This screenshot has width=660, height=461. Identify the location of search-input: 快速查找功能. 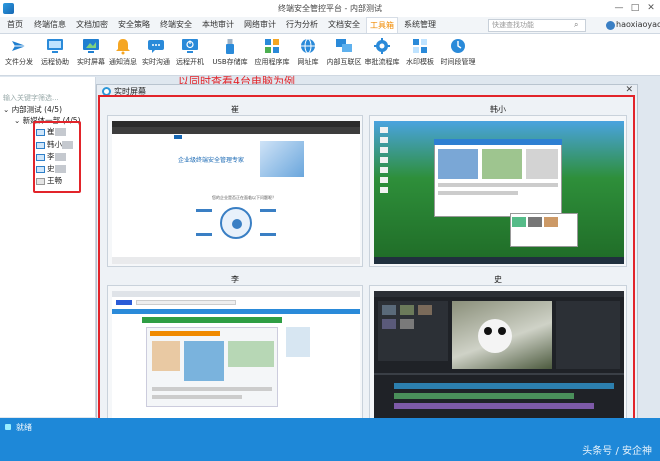
(537, 25).